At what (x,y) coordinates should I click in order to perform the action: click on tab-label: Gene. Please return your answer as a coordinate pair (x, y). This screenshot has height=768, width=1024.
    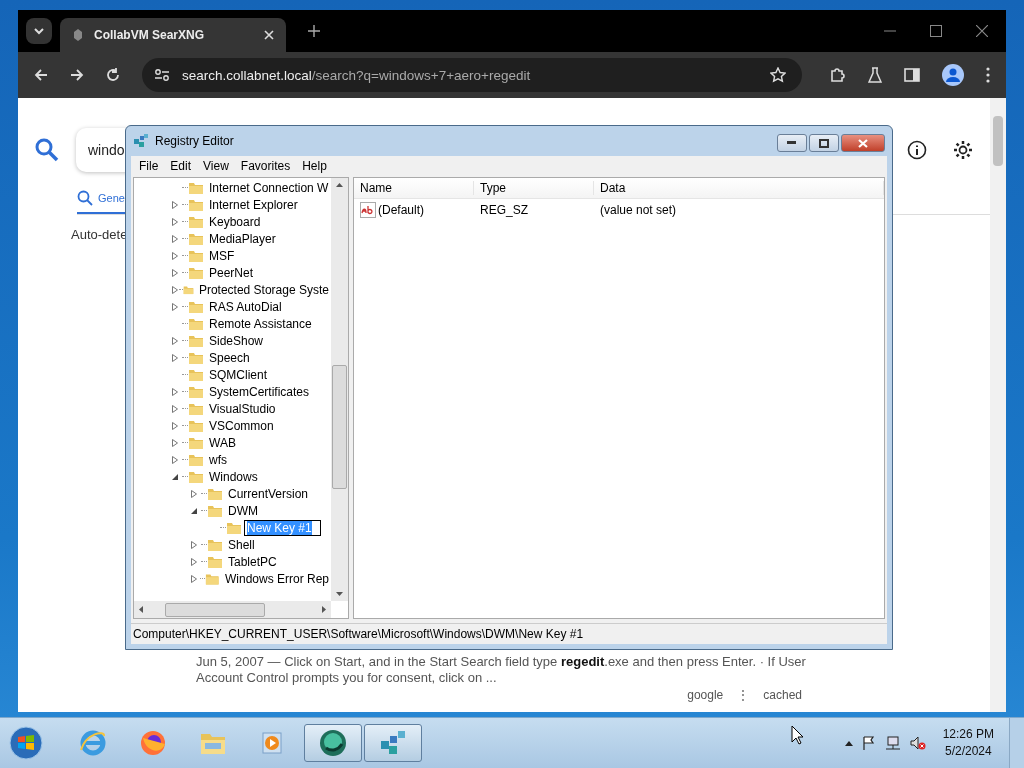
    Looking at the image, I should click on (111, 198).